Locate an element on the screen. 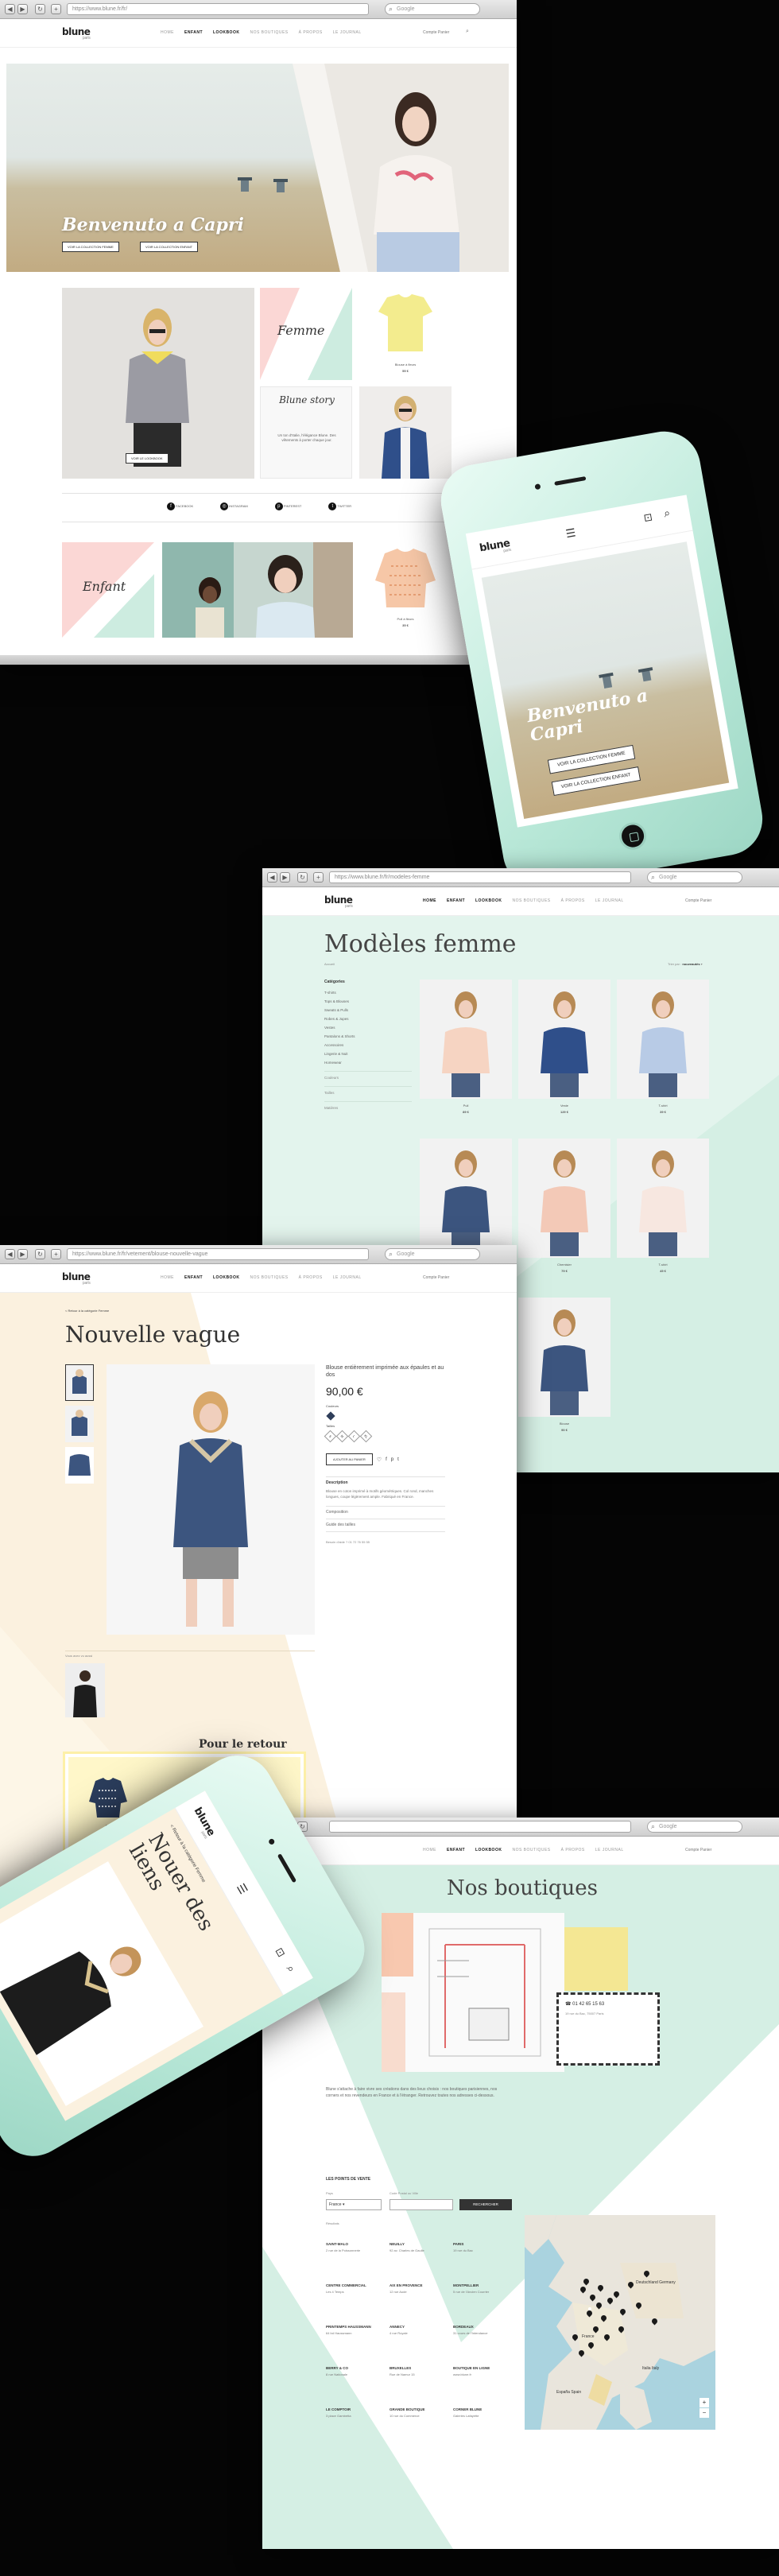  store-entry: GRANDE BOUTIQUE 10 rue du Commerce is located at coordinates (420, 2413).